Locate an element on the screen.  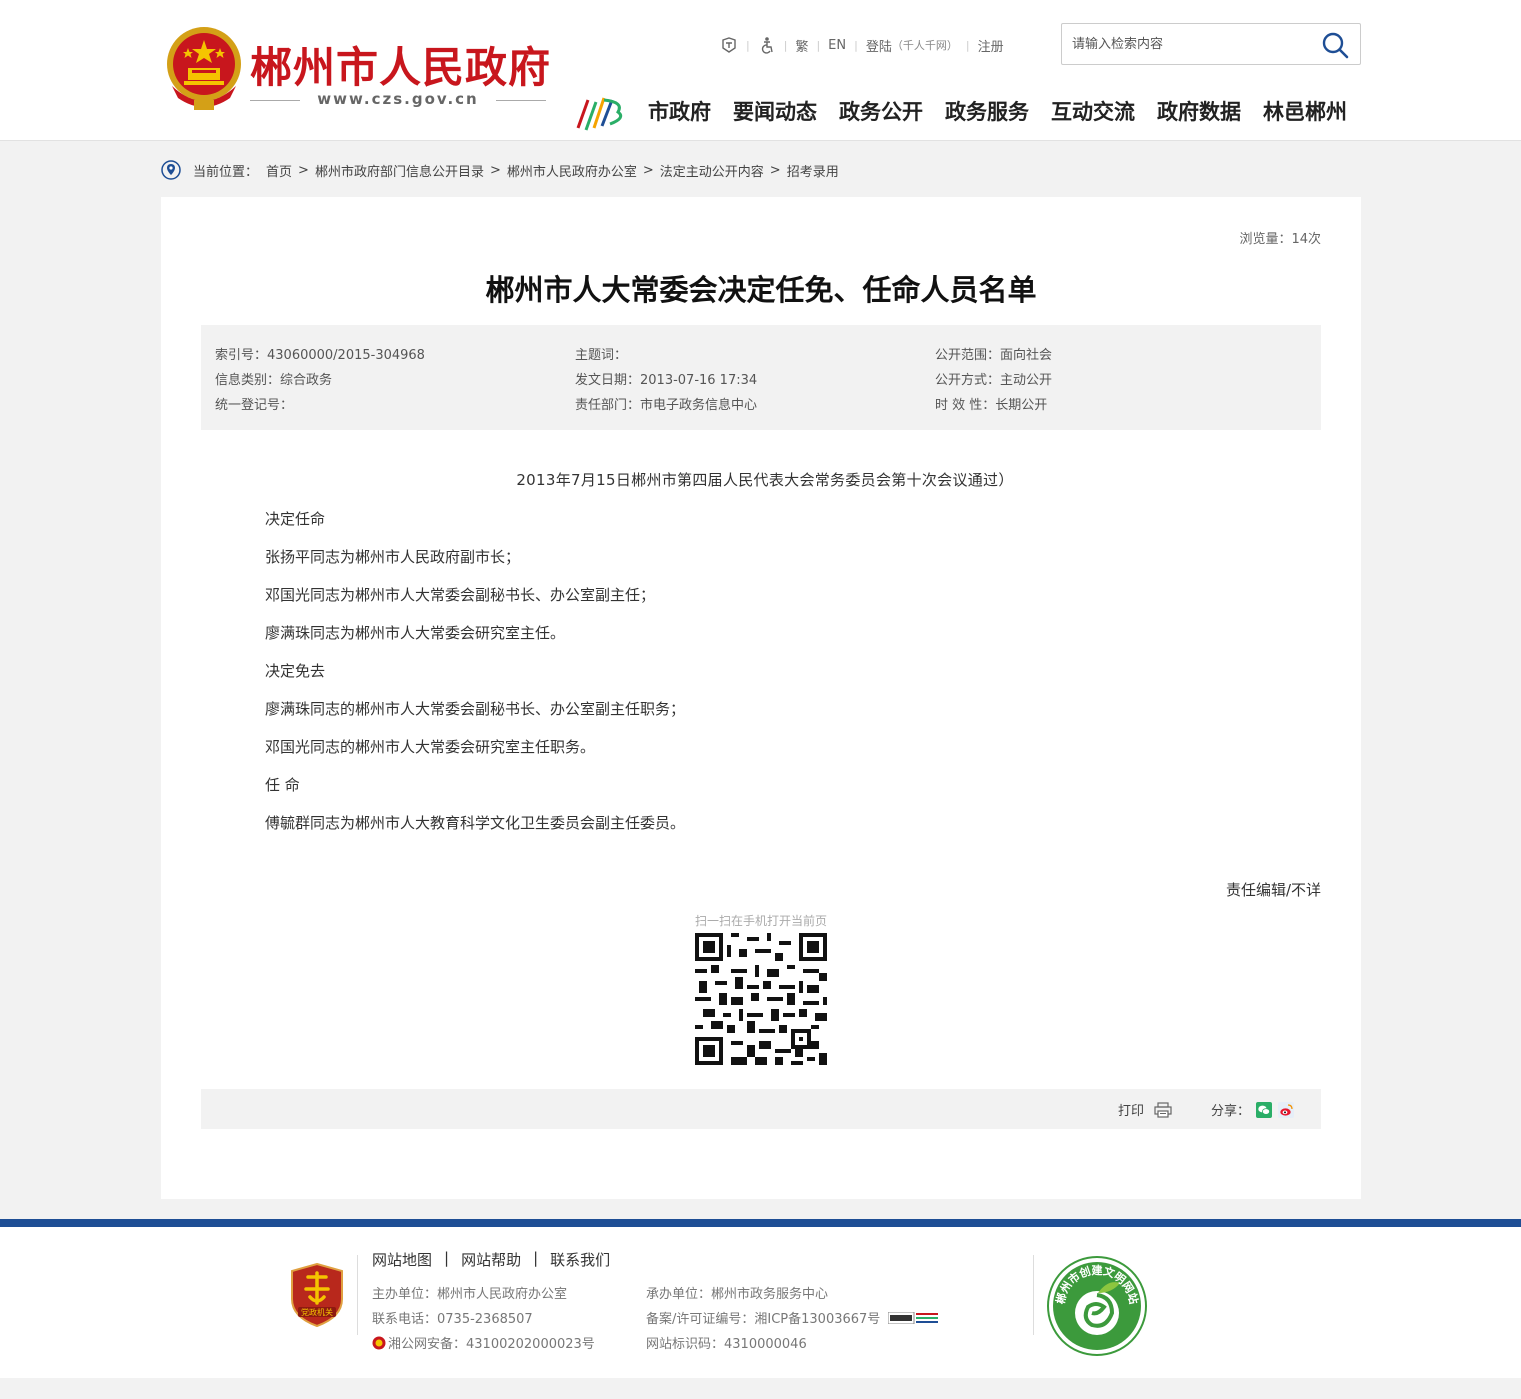
meta-department: 责任部门：市电子政务信息中心 is located at coordinates (666, 405).